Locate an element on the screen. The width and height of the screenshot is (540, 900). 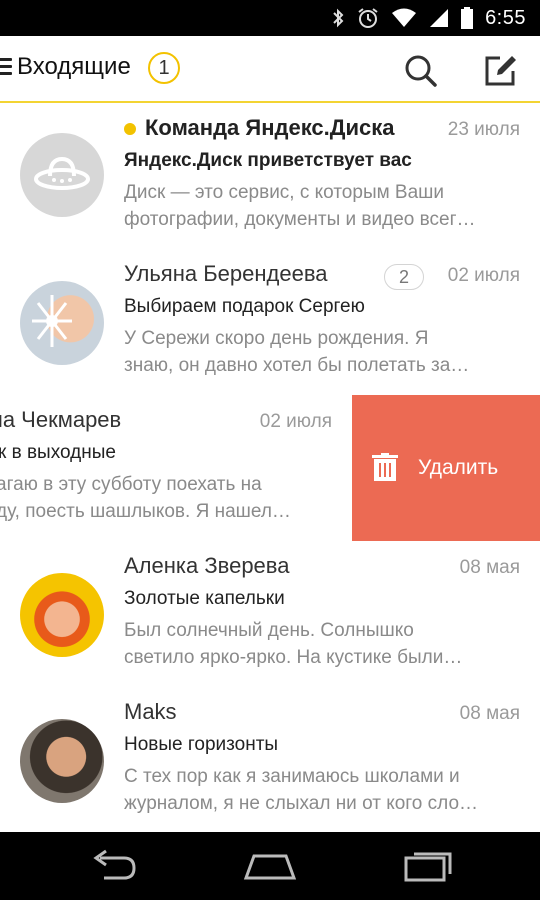
app-bar: Входящие 1 is located at coordinates (270, 69).